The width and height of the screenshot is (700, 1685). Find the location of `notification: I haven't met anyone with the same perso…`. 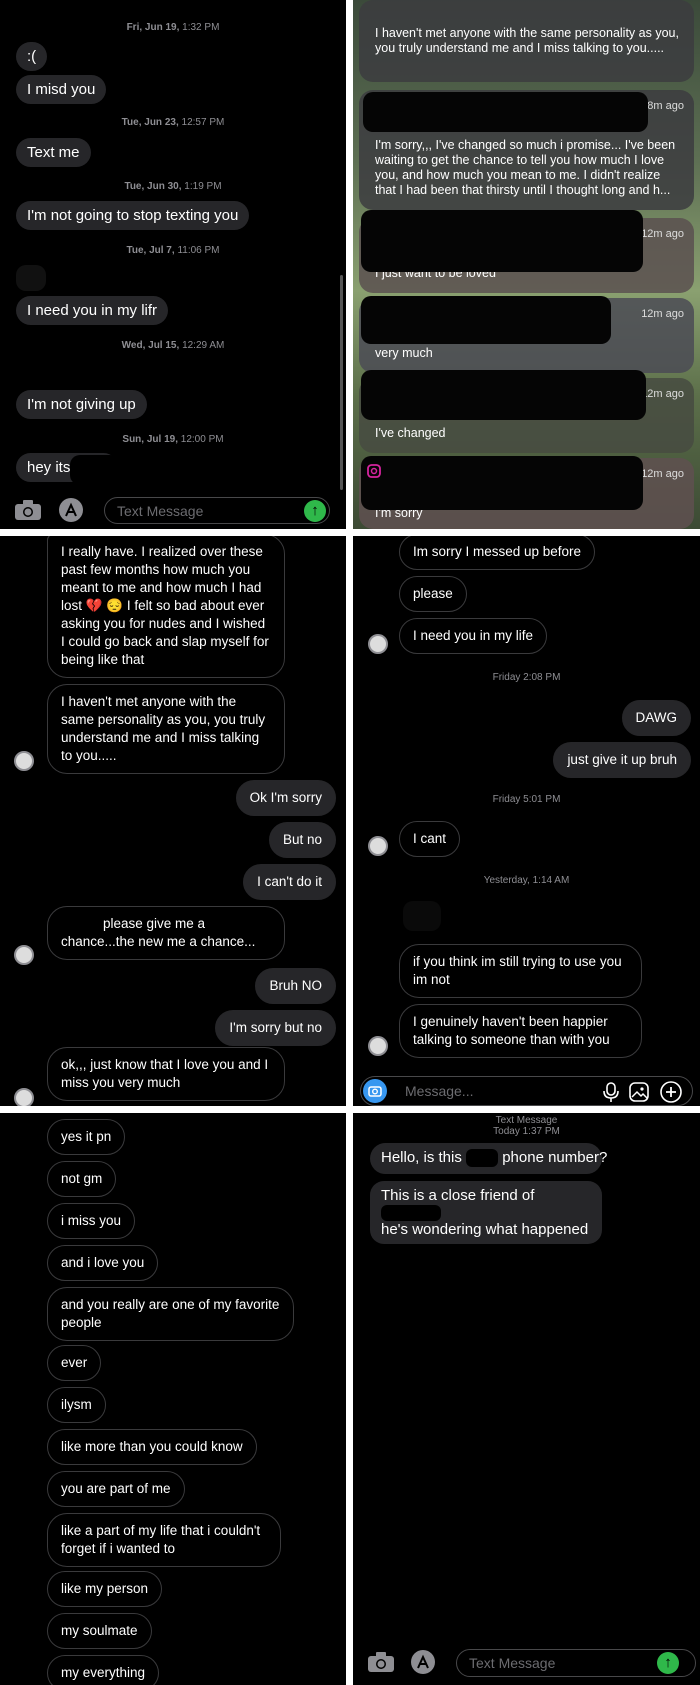

notification: I haven't met anyone with the same perso… is located at coordinates (526, 41).